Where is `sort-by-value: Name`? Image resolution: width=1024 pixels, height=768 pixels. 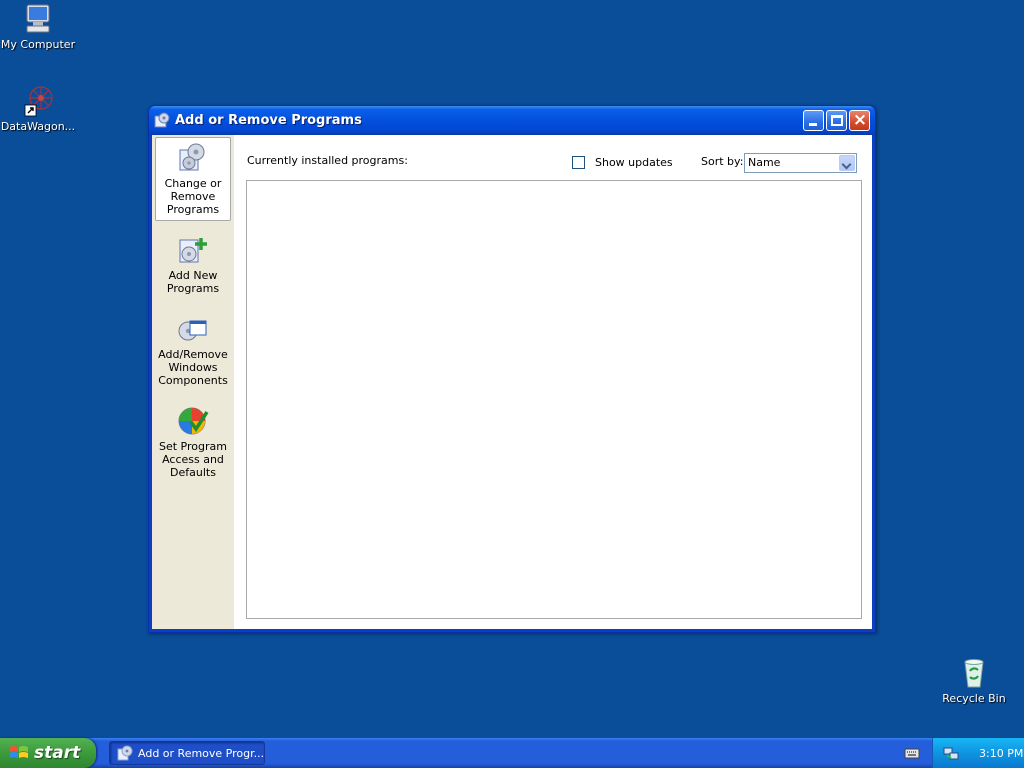
sort-by-value: Name is located at coordinates (764, 162).